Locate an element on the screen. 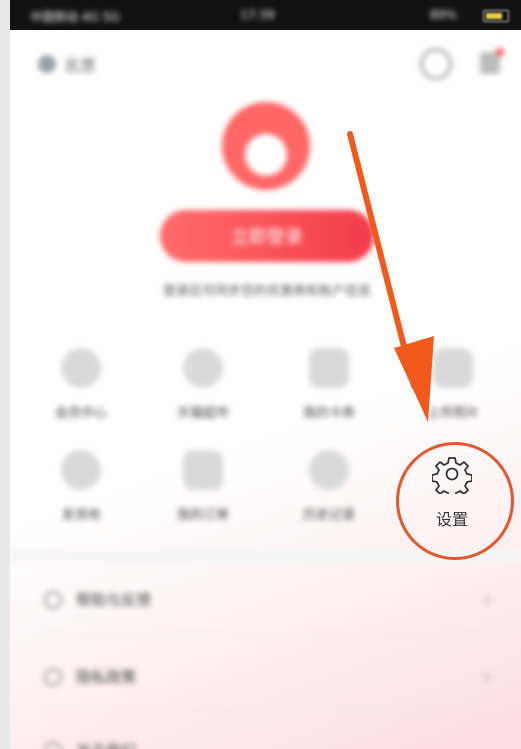  login-button: 立即登录 is located at coordinates (267, 236).